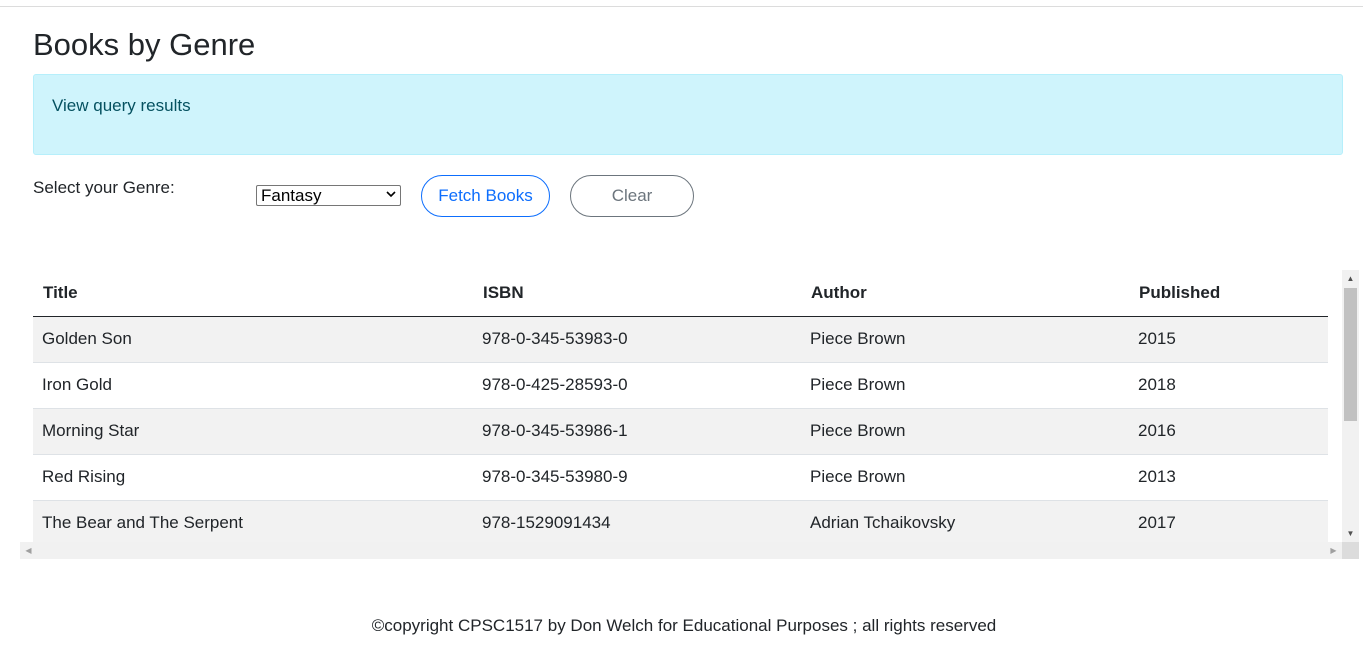  I want to click on column-header-title: Title, so click(253, 293).